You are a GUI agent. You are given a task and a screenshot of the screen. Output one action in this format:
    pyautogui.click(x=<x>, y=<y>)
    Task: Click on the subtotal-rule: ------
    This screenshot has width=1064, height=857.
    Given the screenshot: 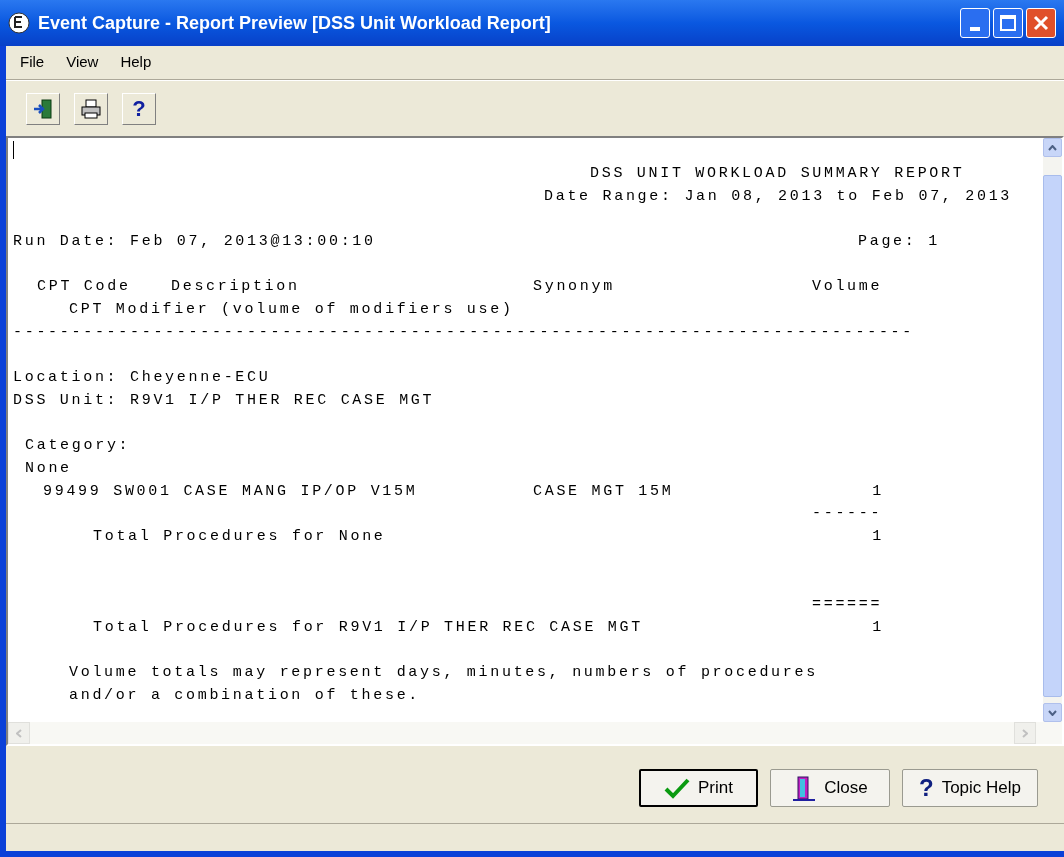 What is the action you would take?
    pyautogui.click(x=847, y=514)
    